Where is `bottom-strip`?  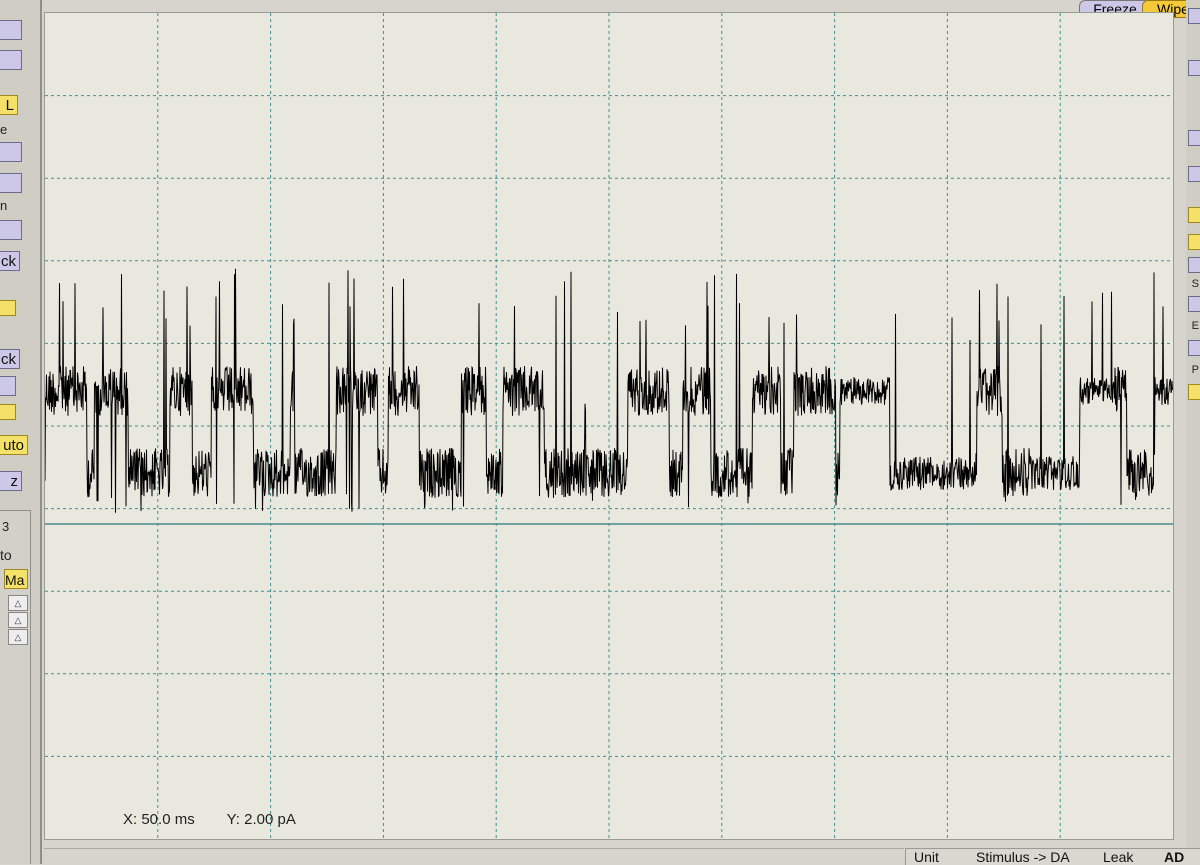 bottom-strip is located at coordinates (474, 856).